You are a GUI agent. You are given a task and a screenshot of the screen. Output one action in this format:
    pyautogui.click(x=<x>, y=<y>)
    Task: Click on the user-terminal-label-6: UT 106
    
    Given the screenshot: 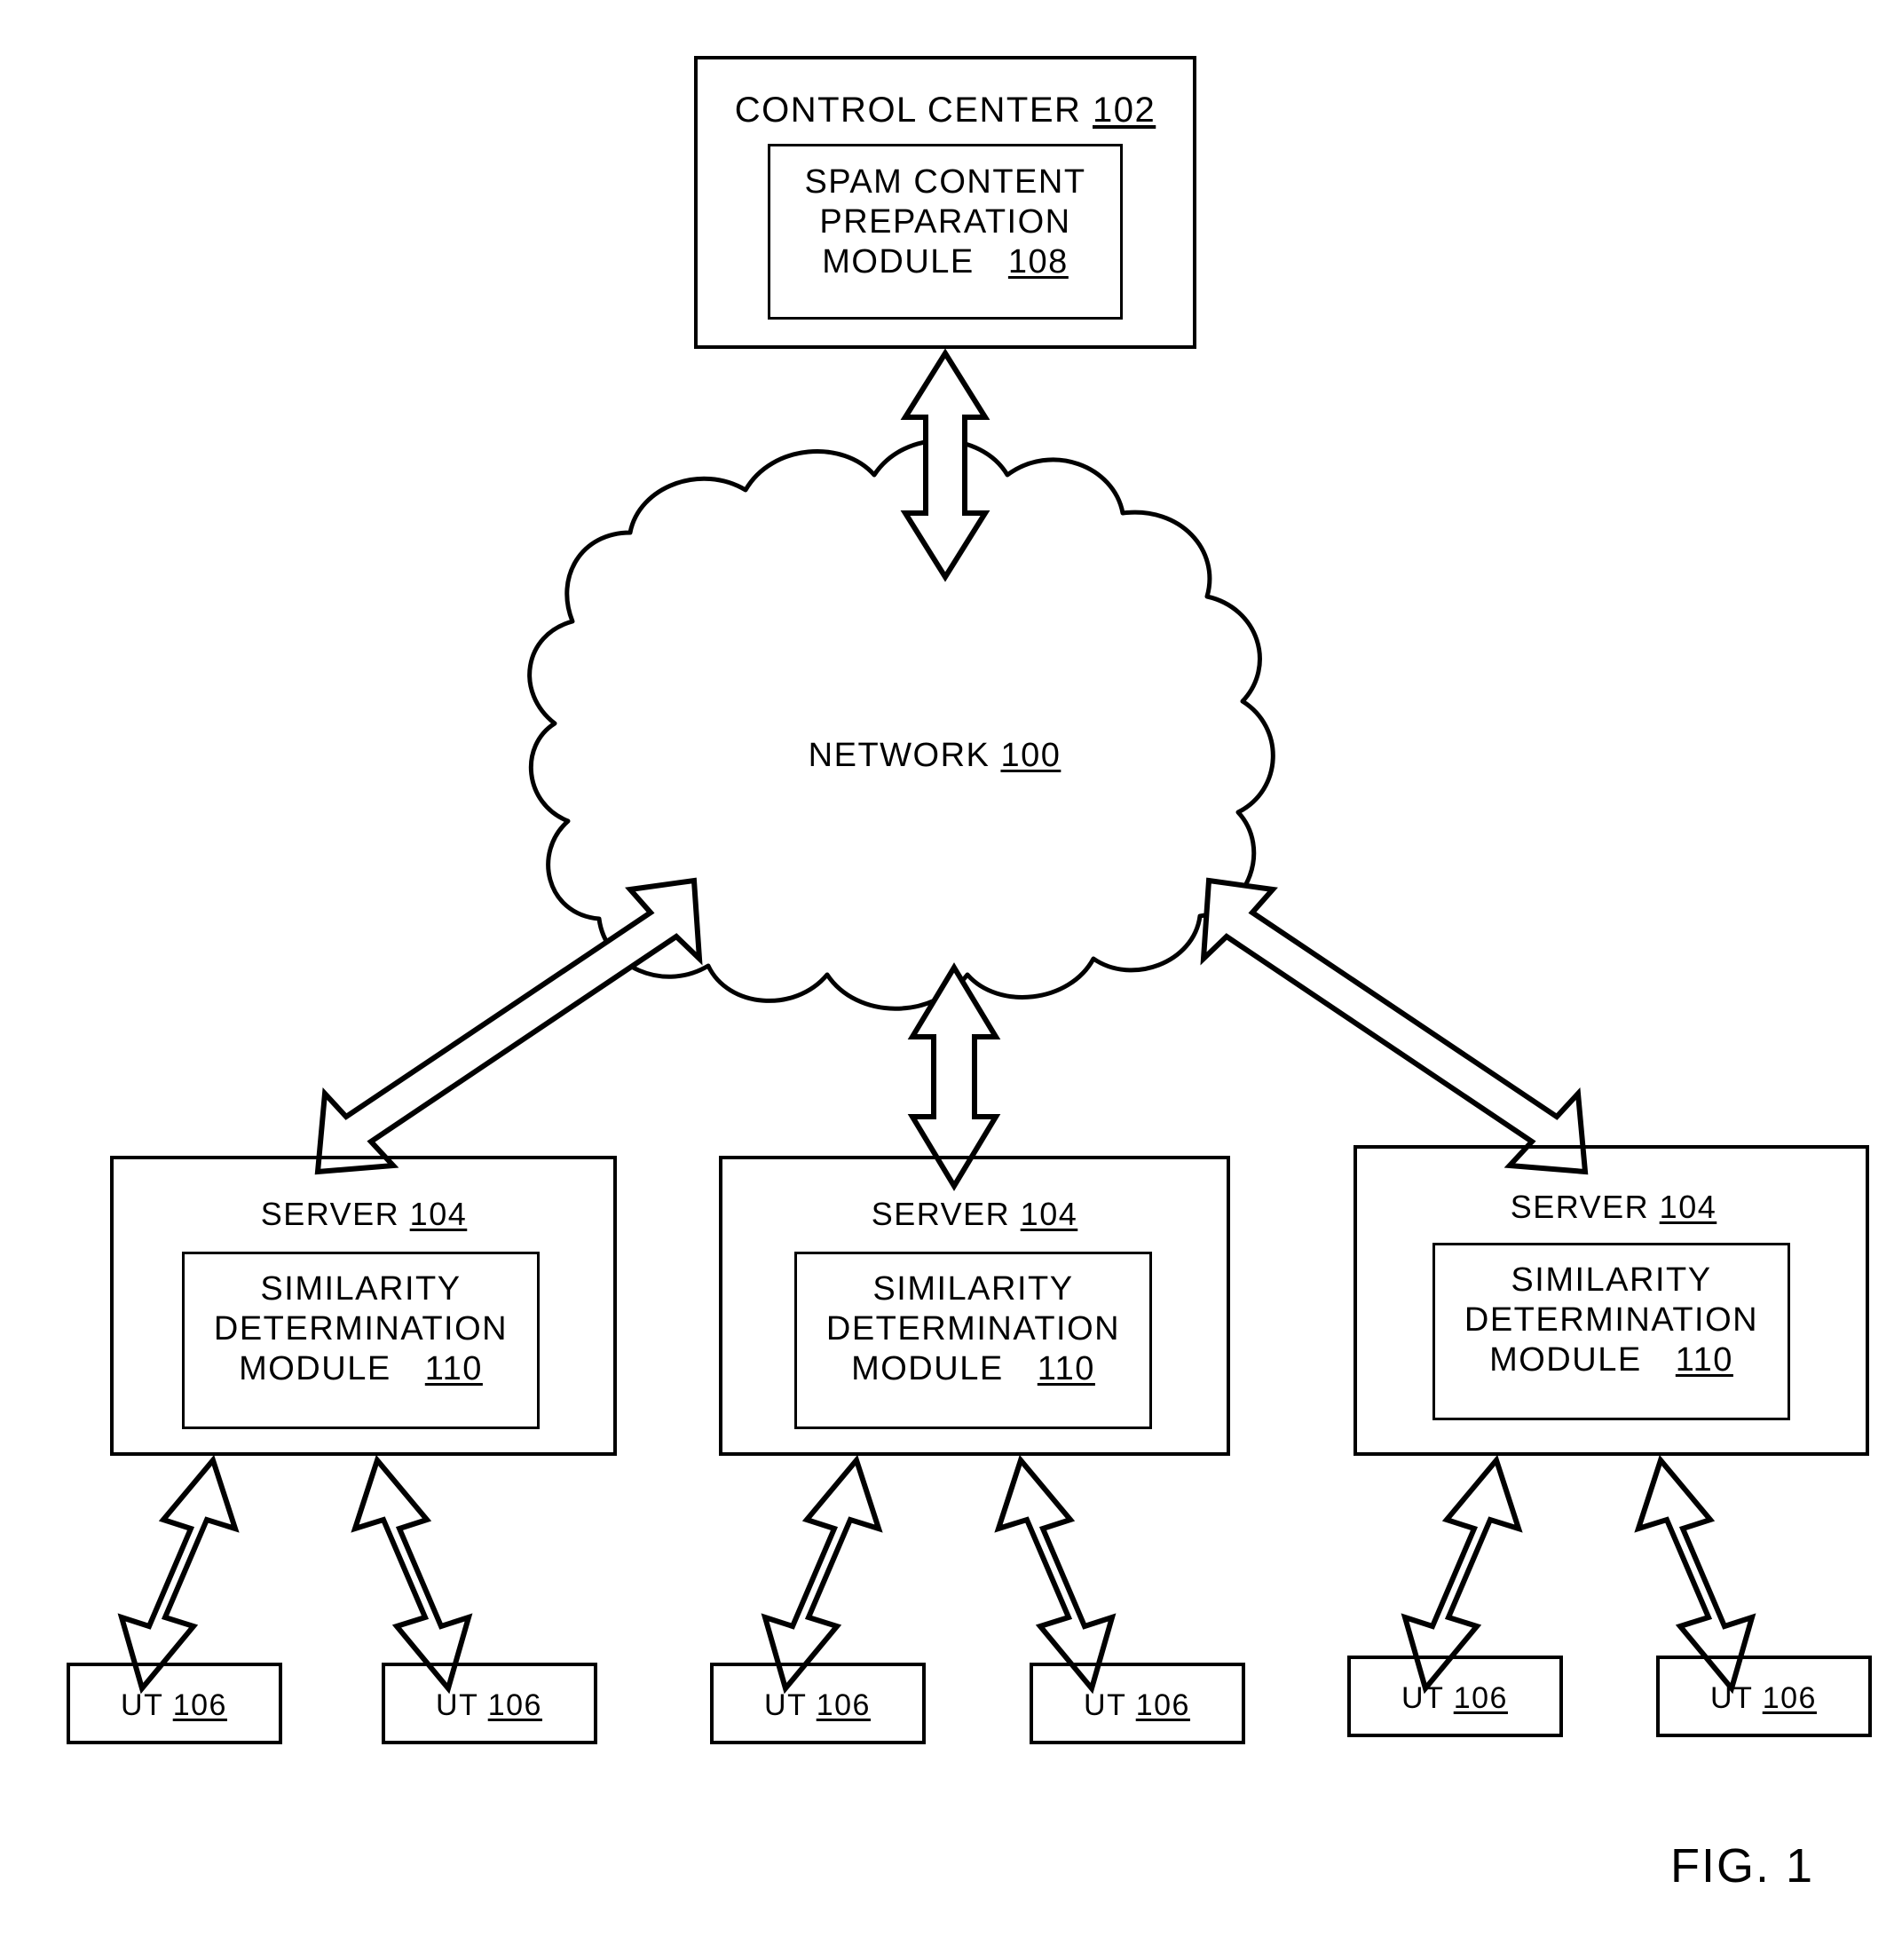 What is the action you would take?
    pyautogui.click(x=1764, y=1698)
    